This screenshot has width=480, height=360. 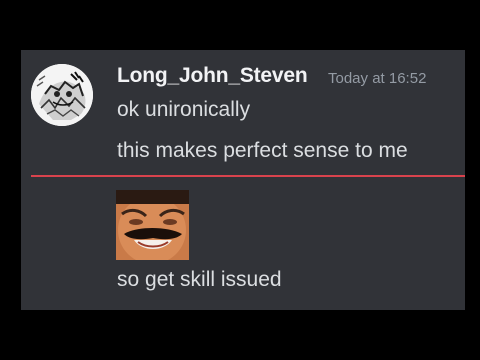 What do you see at coordinates (248, 176) in the screenshot?
I see `new-messages-divider` at bounding box center [248, 176].